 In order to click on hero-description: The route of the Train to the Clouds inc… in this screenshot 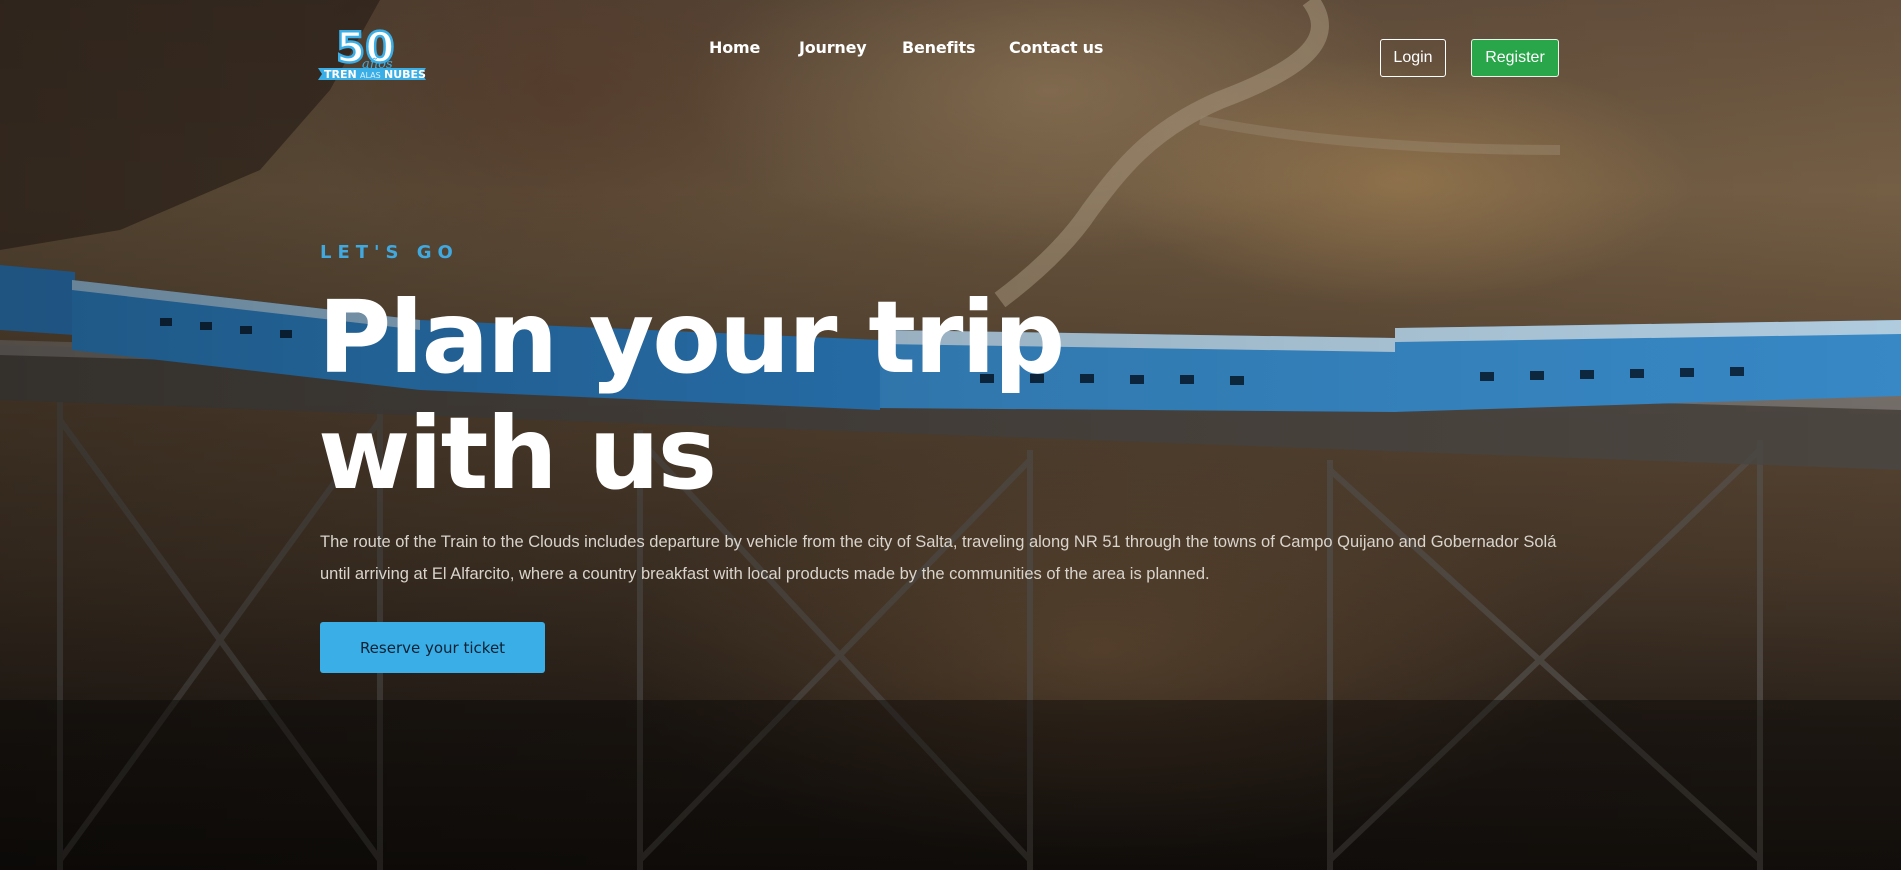, I will do `click(938, 558)`.